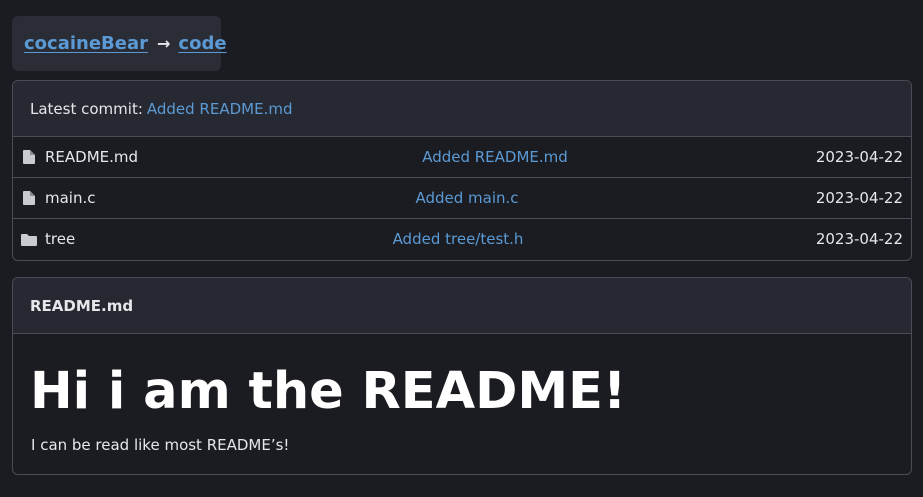 The width and height of the screenshot is (923, 497). What do you see at coordinates (328, 391) in the screenshot?
I see `readme-heading: Hi i am the README!` at bounding box center [328, 391].